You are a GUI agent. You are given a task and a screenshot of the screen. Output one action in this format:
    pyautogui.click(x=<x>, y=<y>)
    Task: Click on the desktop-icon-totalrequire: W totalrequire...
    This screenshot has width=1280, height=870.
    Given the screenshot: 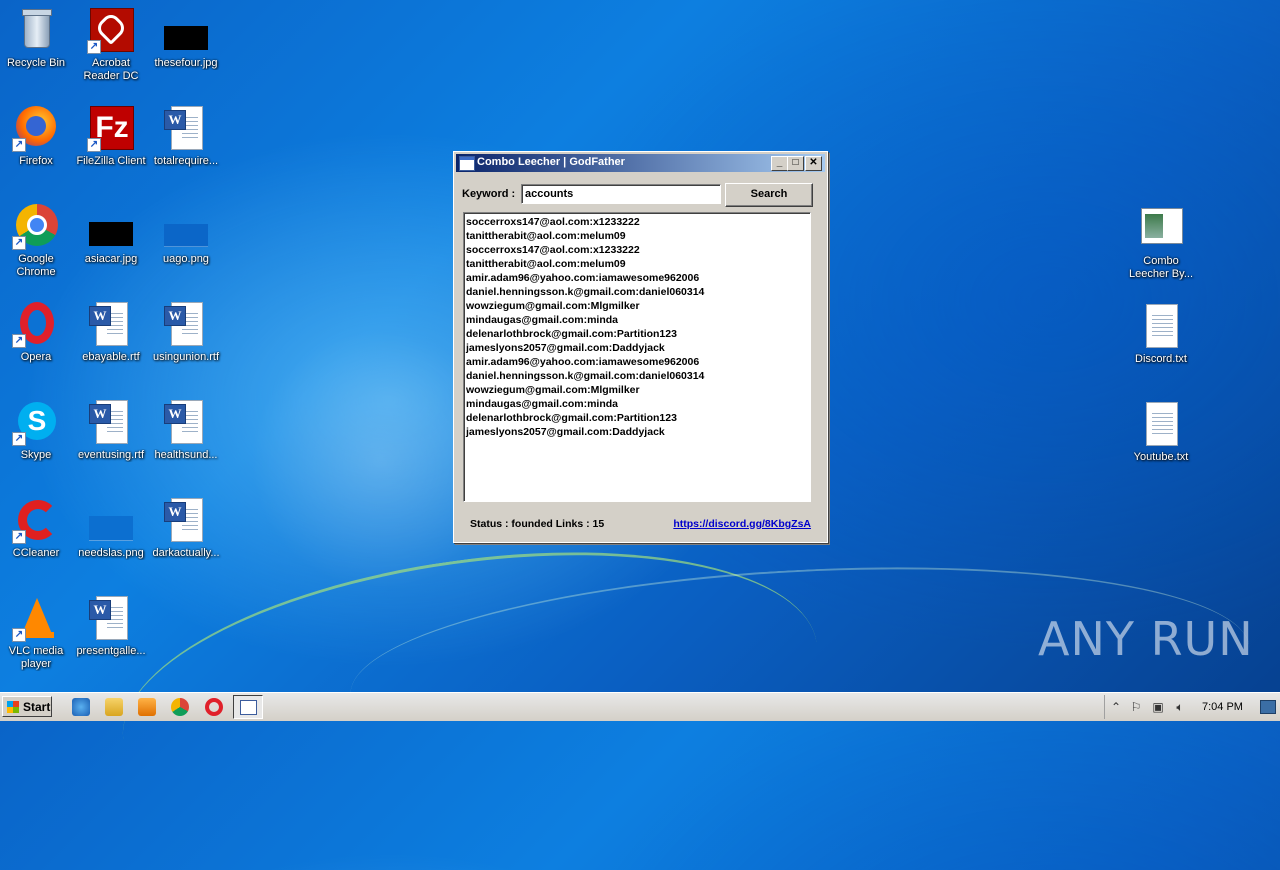 What is the action you would take?
    pyautogui.click(x=186, y=136)
    